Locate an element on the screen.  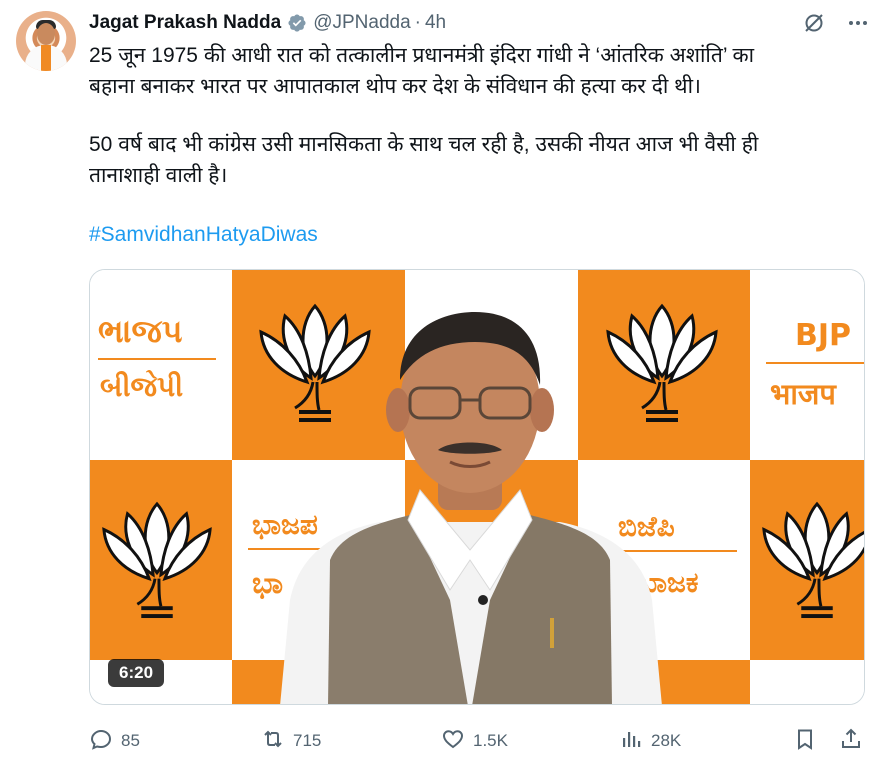
hashtag-link: #SamvidhanHatyaDiwas is located at coordinates (203, 235).